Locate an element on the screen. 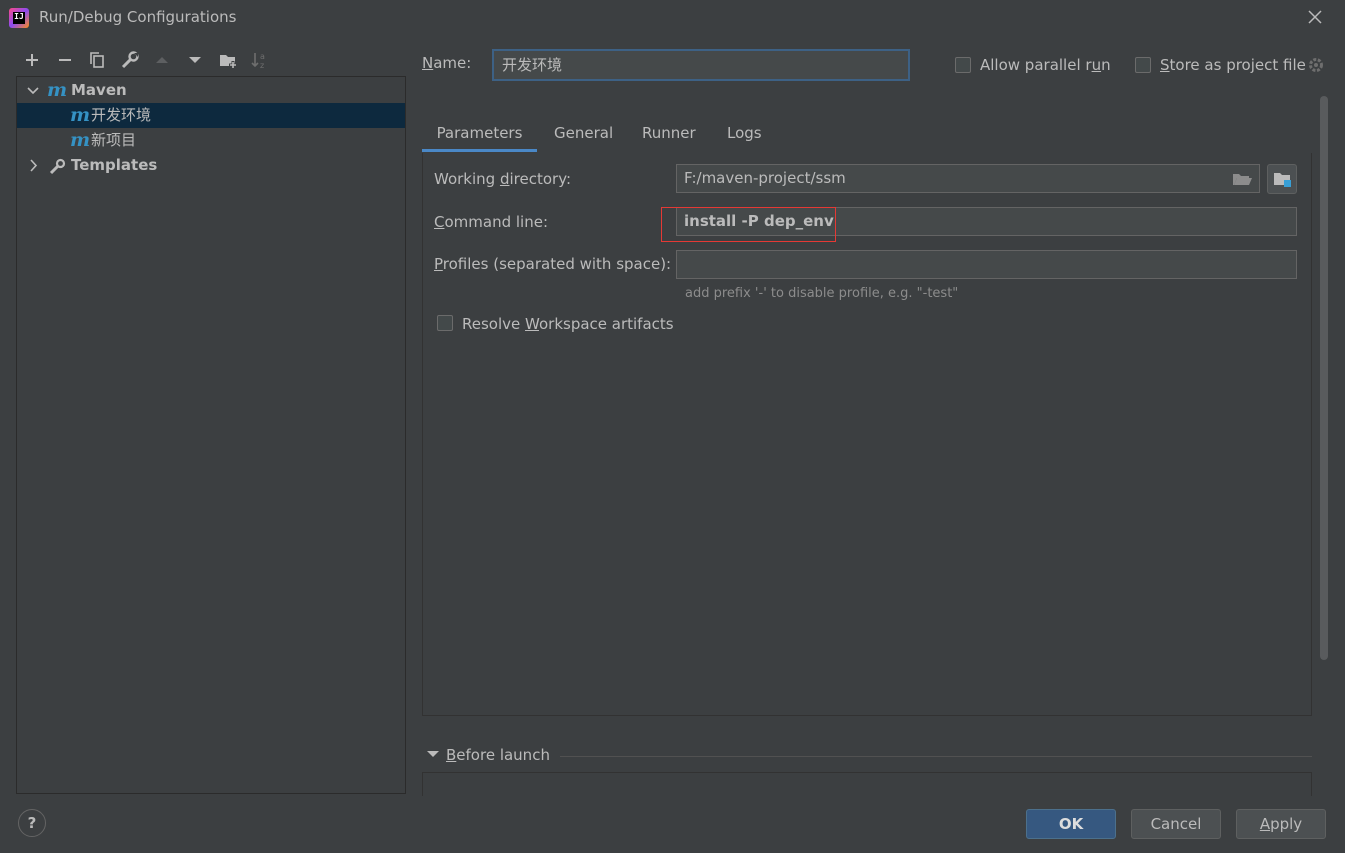  tree-item-dev-env: m 开发环境 is located at coordinates (211, 115).